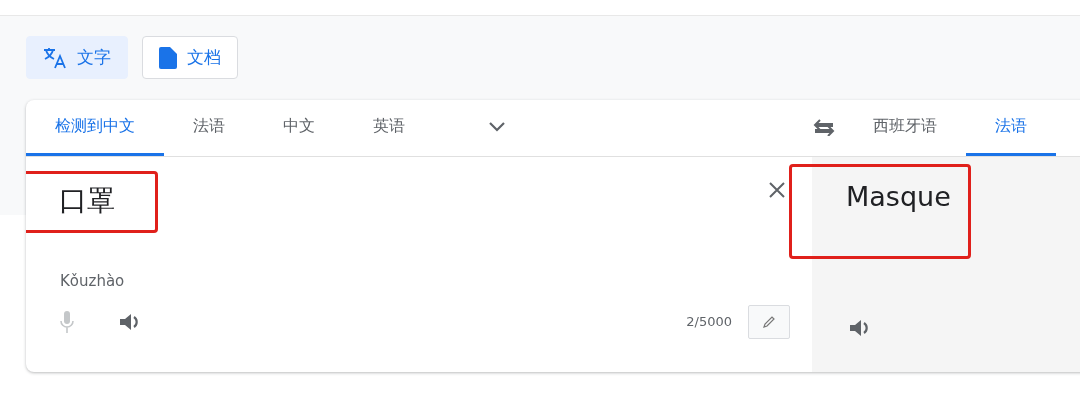  What do you see at coordinates (77, 57) in the screenshot?
I see `mode-button: 文字` at bounding box center [77, 57].